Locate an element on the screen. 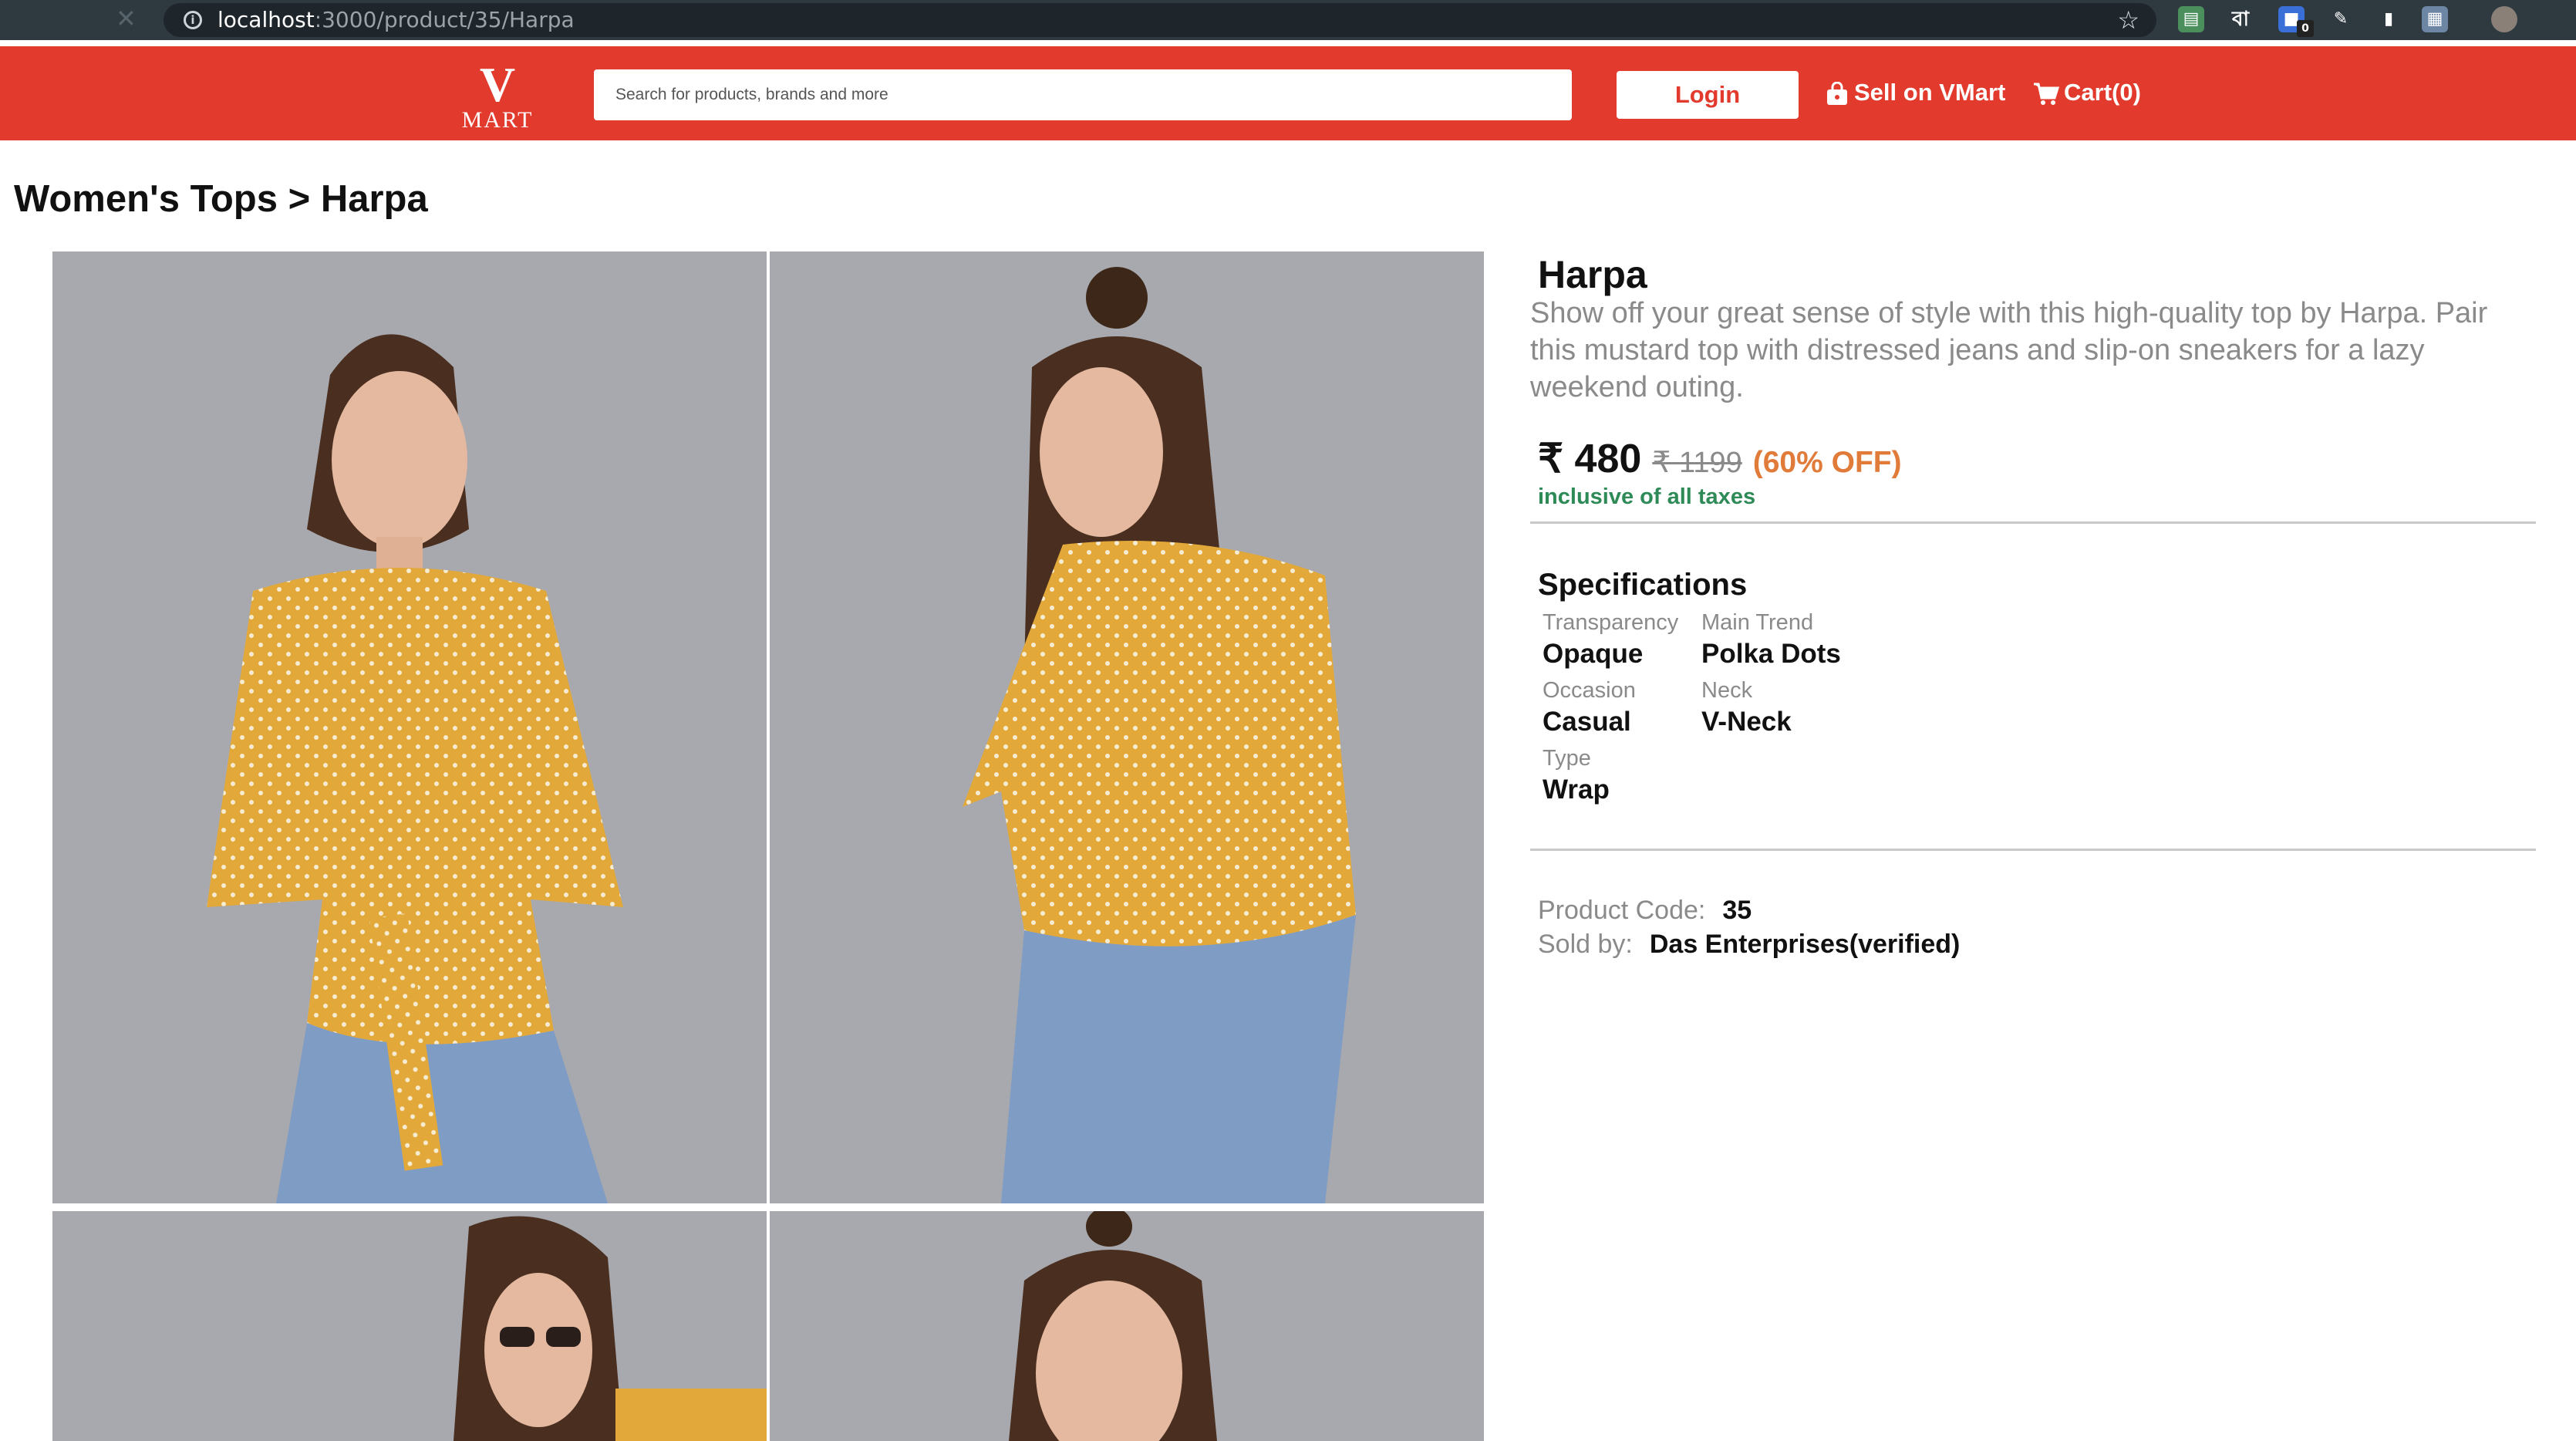 Image resolution: width=2576 pixels, height=1441 pixels. model-closeup-image is located at coordinates (1127, 1326).